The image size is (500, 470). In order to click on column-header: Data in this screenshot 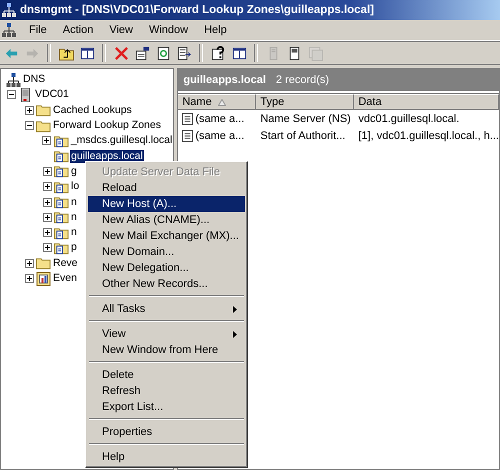, I will do `click(426, 102)`.